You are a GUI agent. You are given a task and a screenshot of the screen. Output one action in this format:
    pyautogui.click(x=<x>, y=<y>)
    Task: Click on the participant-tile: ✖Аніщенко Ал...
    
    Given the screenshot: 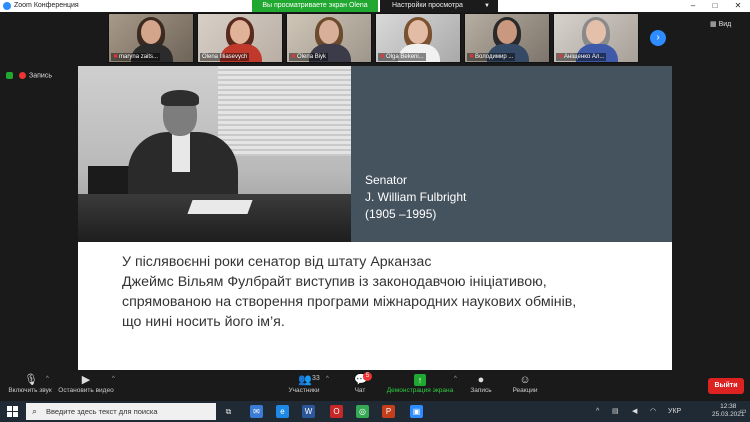 What is the action you would take?
    pyautogui.click(x=596, y=38)
    